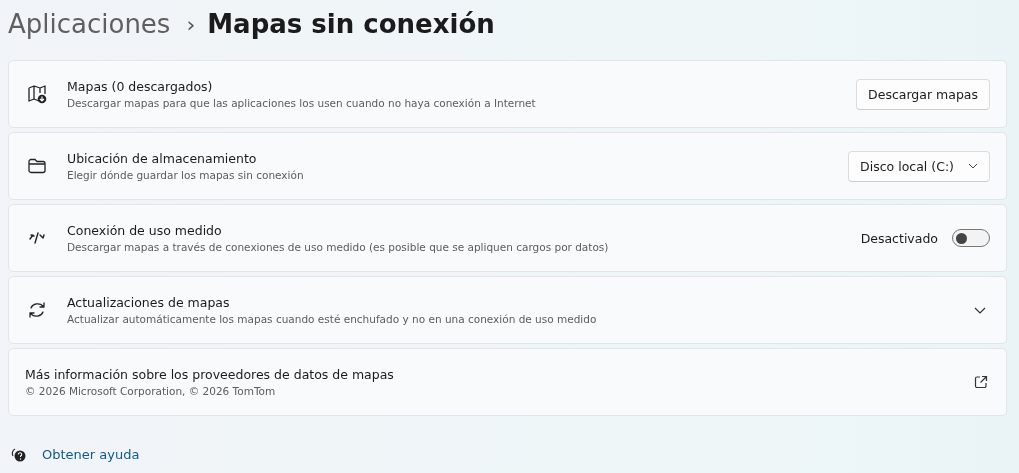 Image resolution: width=1019 pixels, height=473 pixels. I want to click on storage-dropdown: Disco local (C:), so click(919, 166).